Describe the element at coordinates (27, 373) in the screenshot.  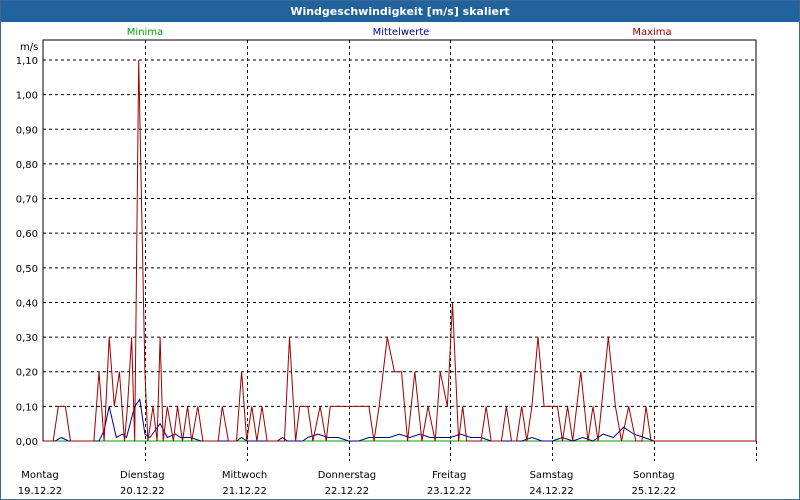
I see `y-tick-label: 0,20` at that location.